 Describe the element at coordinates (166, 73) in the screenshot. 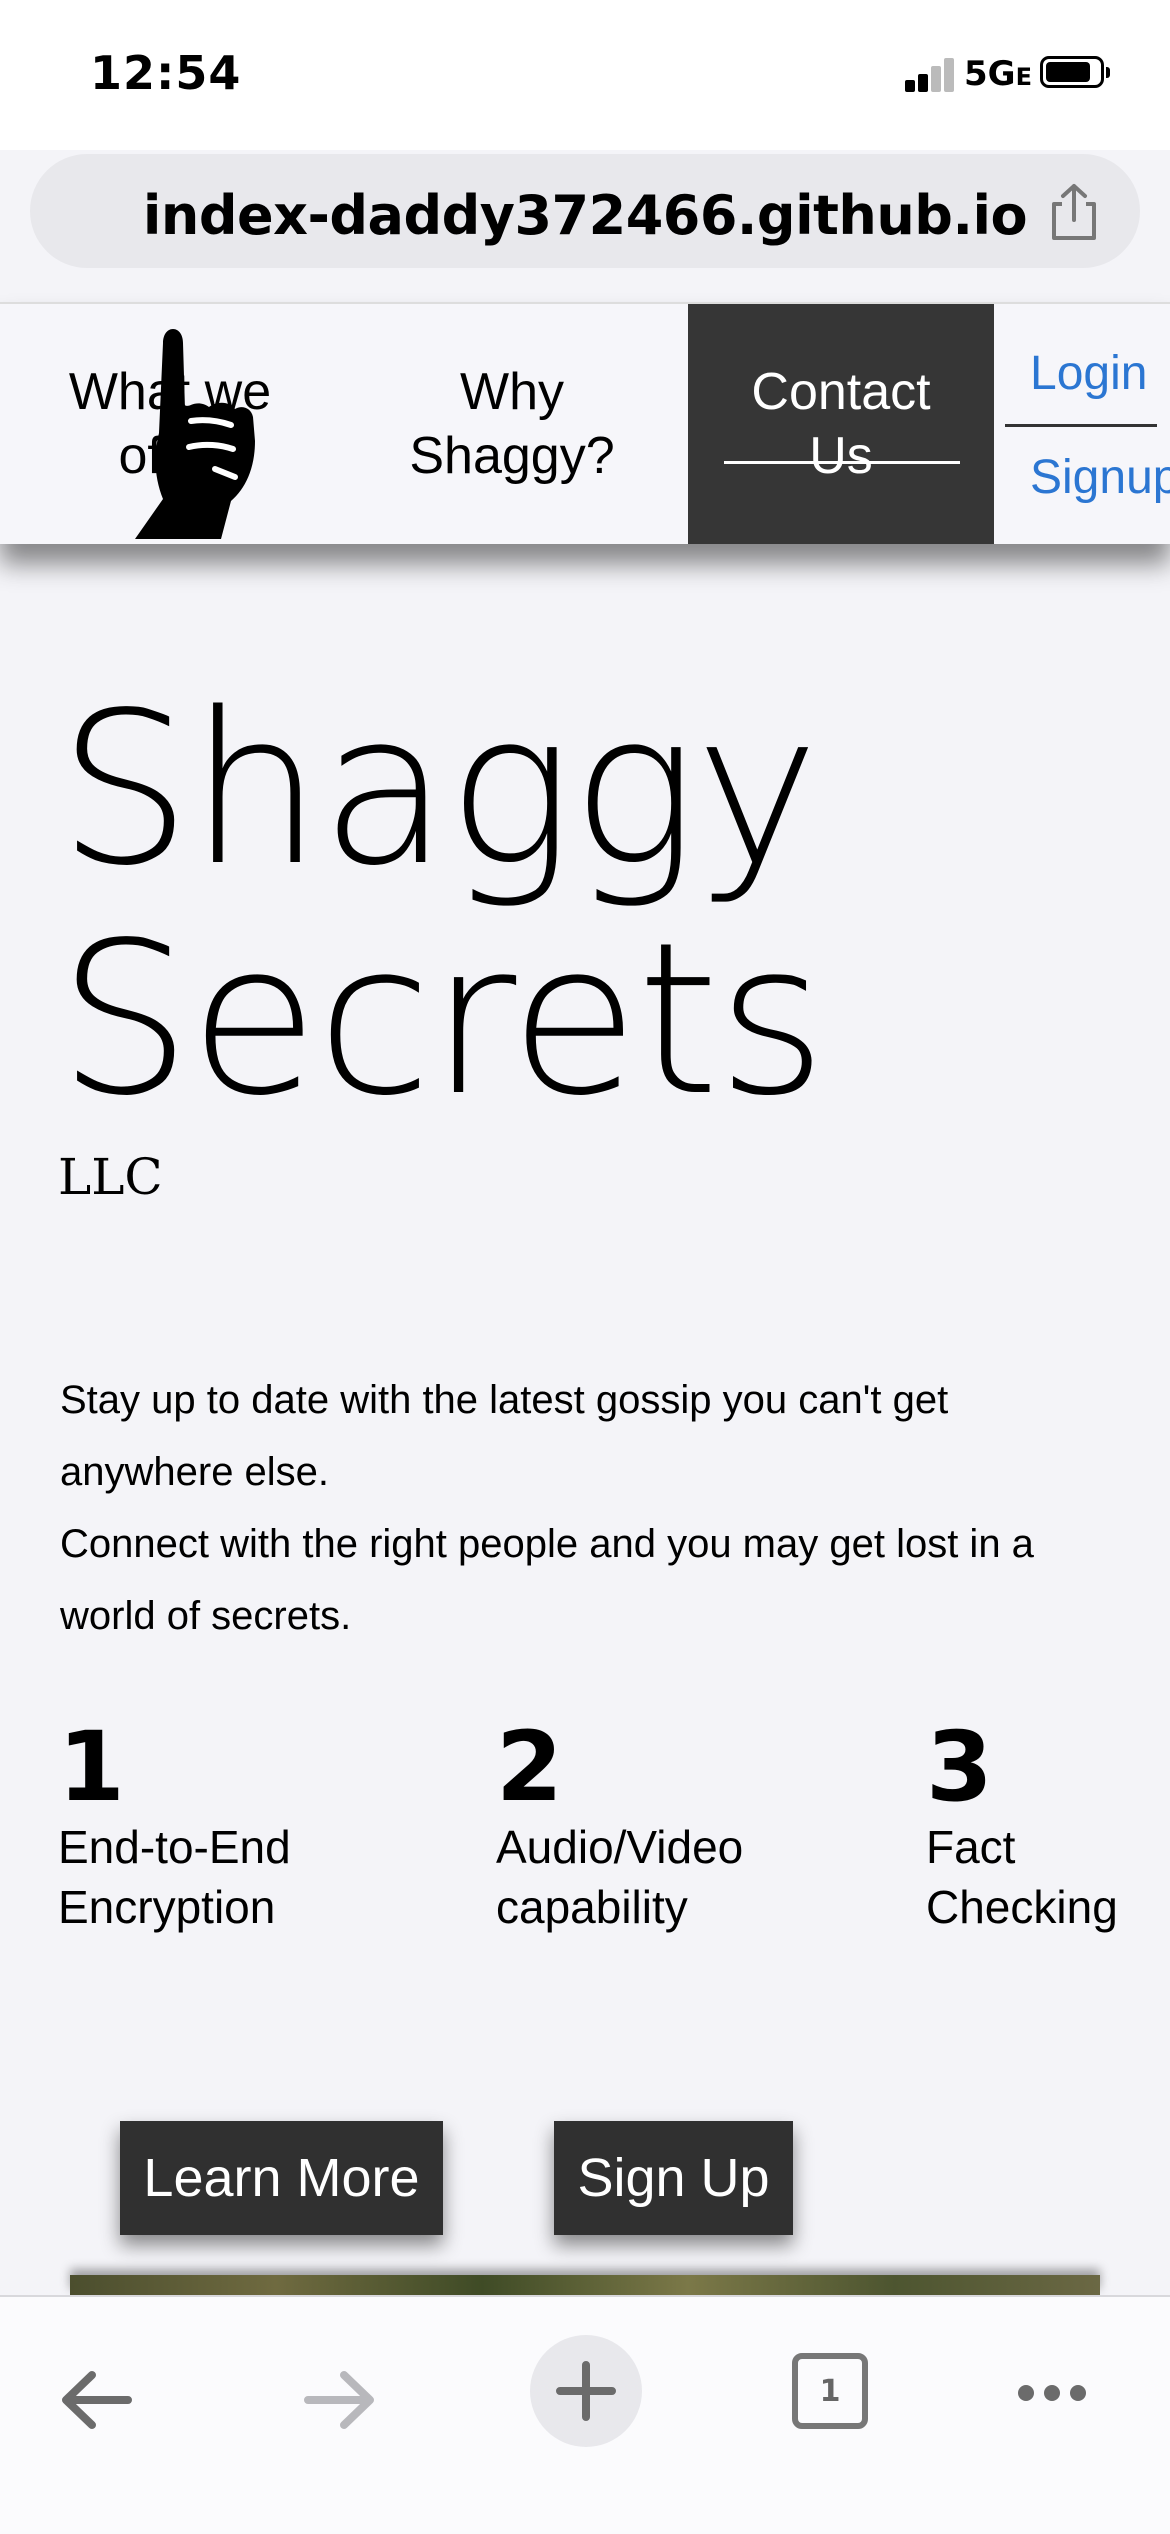

I see `status-time: 12:54` at that location.